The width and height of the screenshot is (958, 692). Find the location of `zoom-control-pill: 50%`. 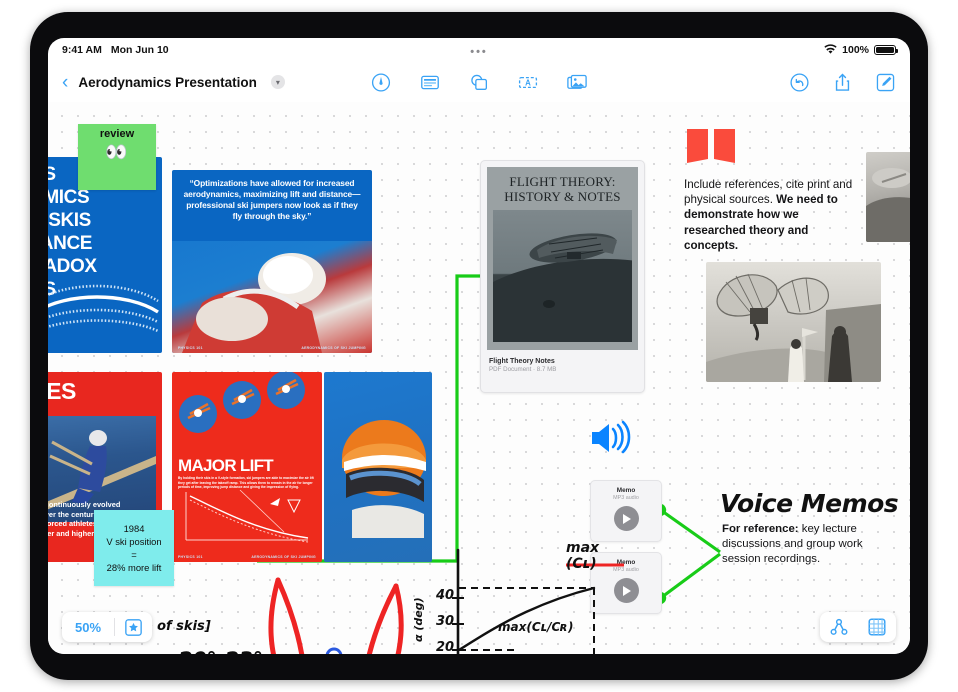

zoom-control-pill: 50% is located at coordinates (107, 627).